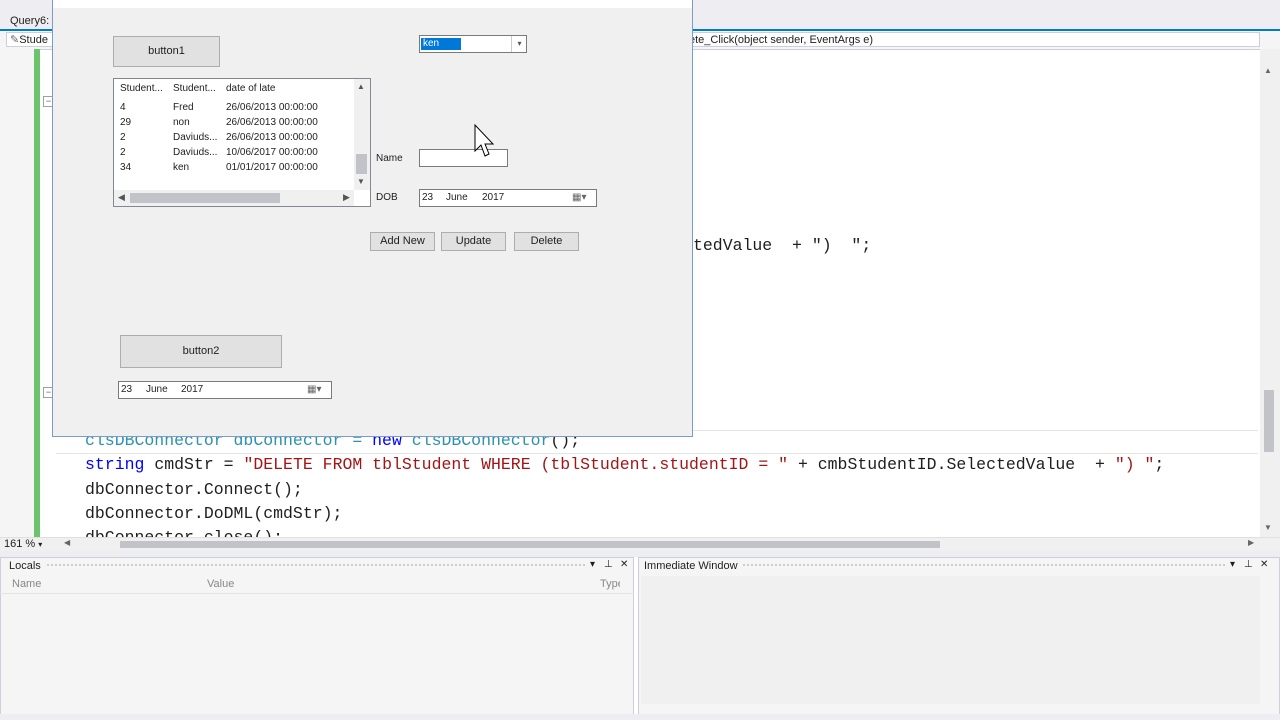 The image size is (1280, 720). I want to click on code-line-5: dbConnector.close();, so click(184, 532).